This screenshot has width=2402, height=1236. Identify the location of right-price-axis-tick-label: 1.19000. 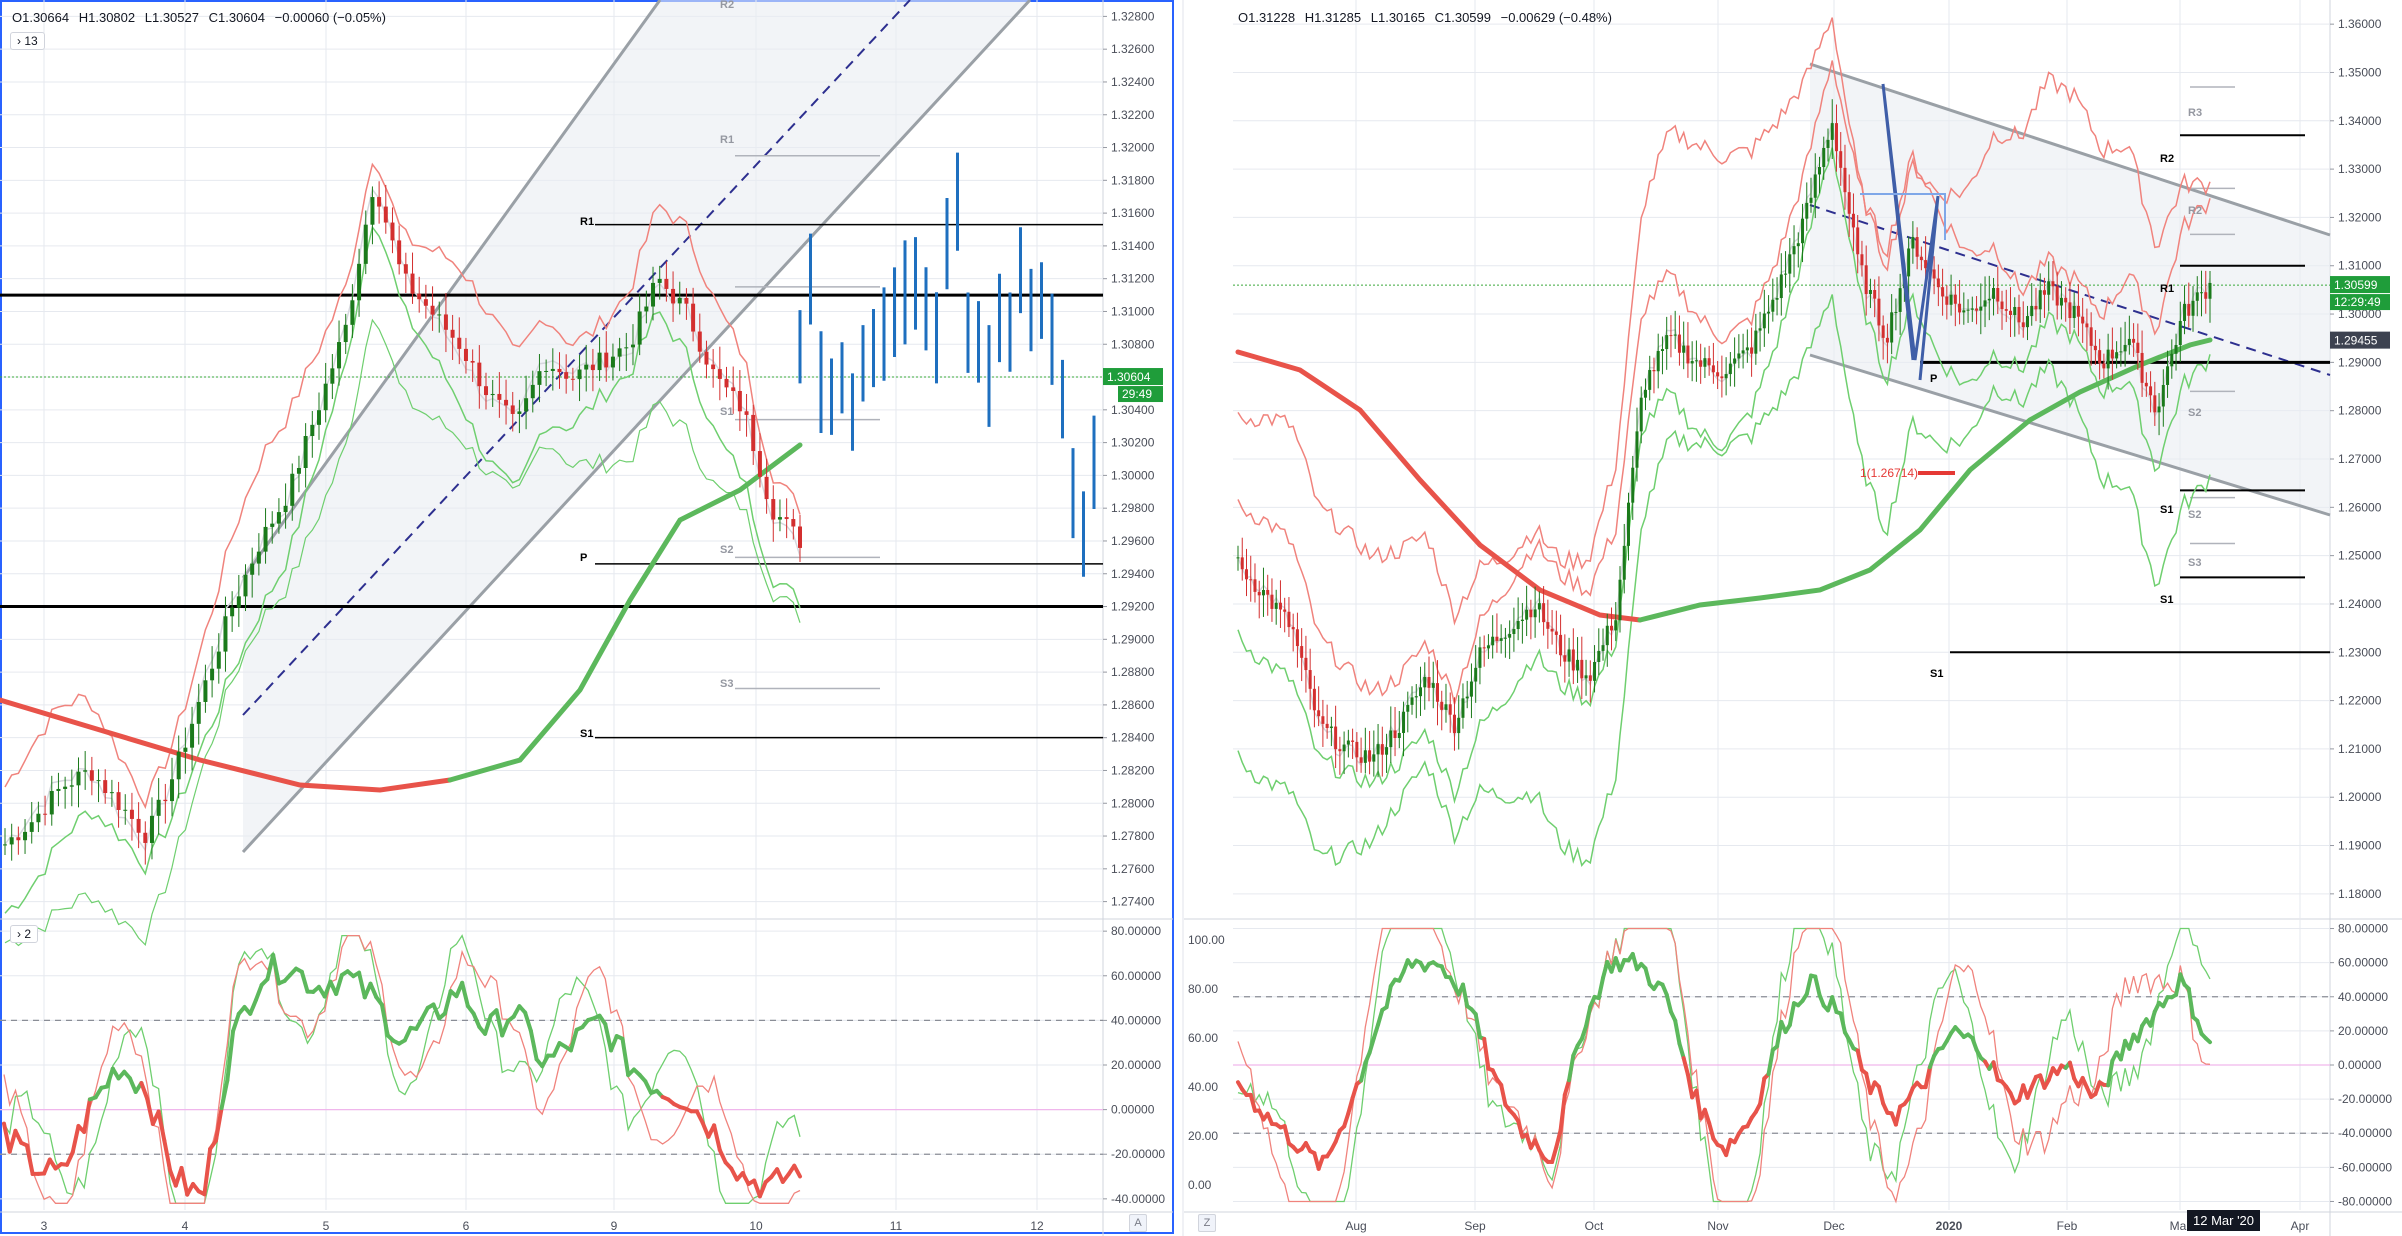
(2360, 846).